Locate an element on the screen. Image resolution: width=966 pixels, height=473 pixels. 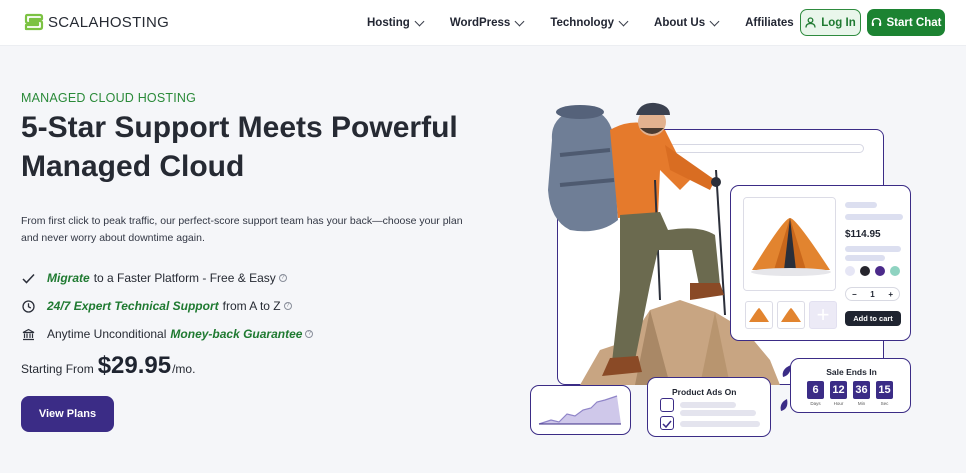
quantity-stepper: − 1 + is located at coordinates (872, 294).